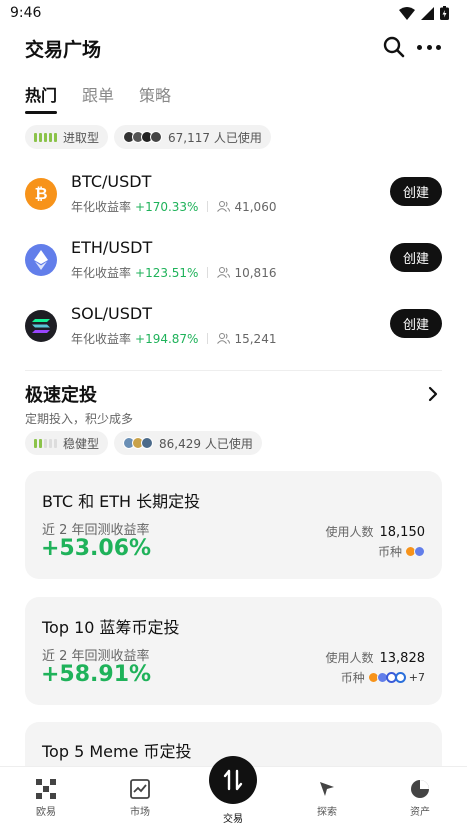 The width and height of the screenshot is (467, 830). Describe the element at coordinates (255, 338) in the screenshot. I see `users-count: 15,241` at that location.